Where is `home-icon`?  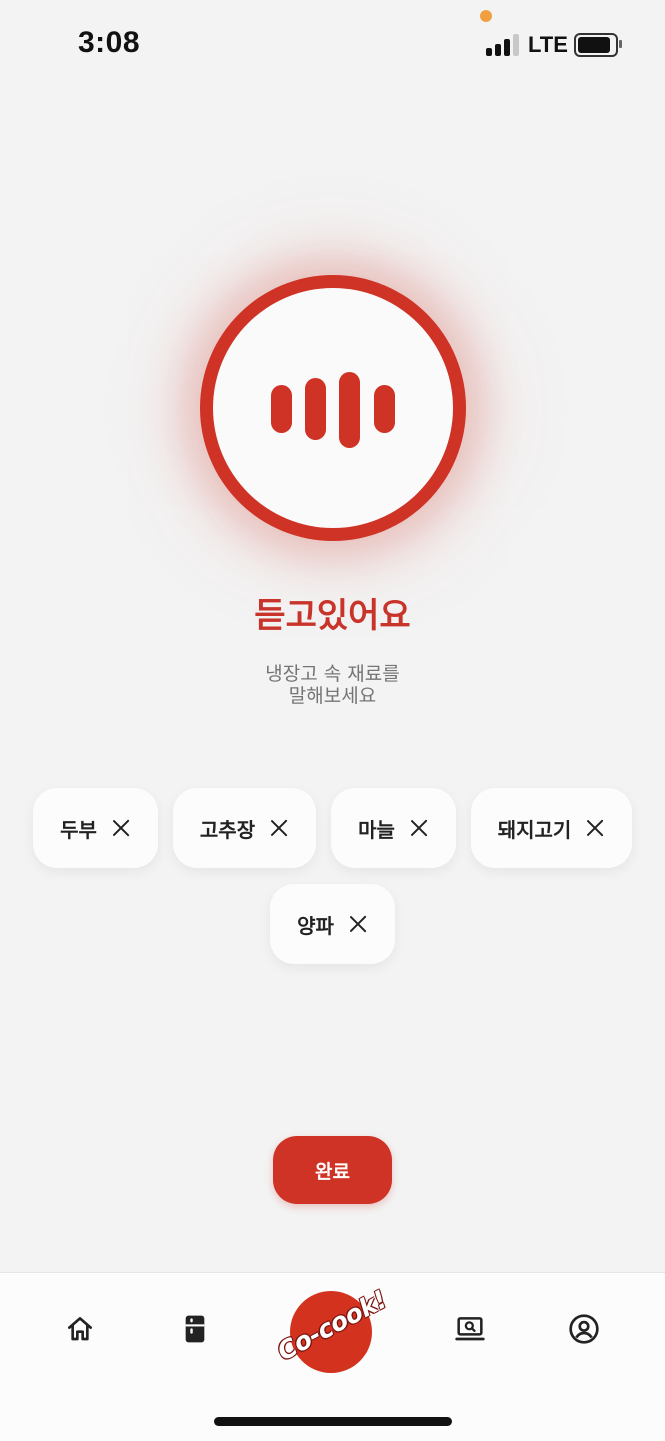
home-icon is located at coordinates (80, 1329).